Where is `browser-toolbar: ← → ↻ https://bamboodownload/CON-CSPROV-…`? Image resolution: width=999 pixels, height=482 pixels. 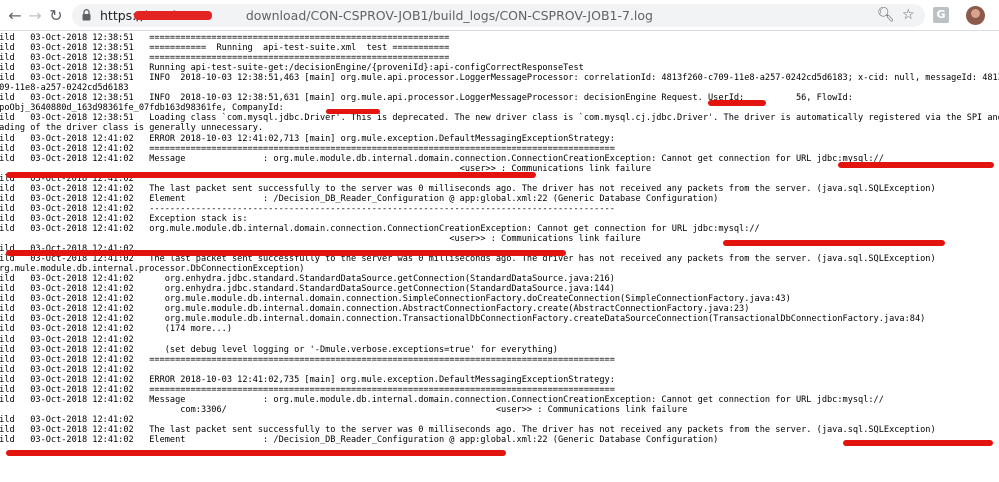 browser-toolbar: ← → ↻ https://bamboodownload/CON-CSPROV-… is located at coordinates (499, 15).